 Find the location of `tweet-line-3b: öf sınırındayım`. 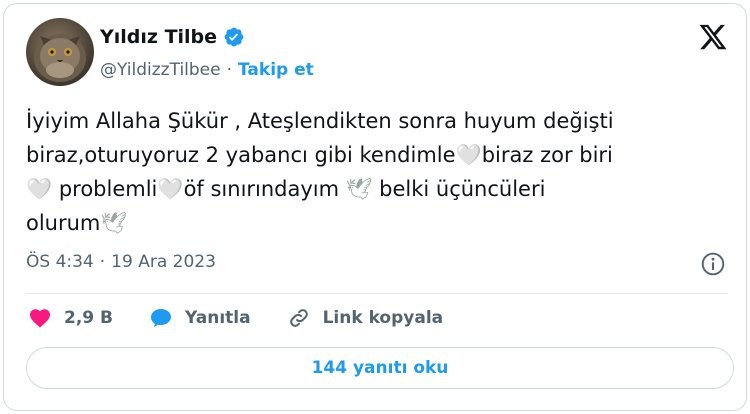

tweet-line-3b: öf sınırındayım is located at coordinates (264, 189).